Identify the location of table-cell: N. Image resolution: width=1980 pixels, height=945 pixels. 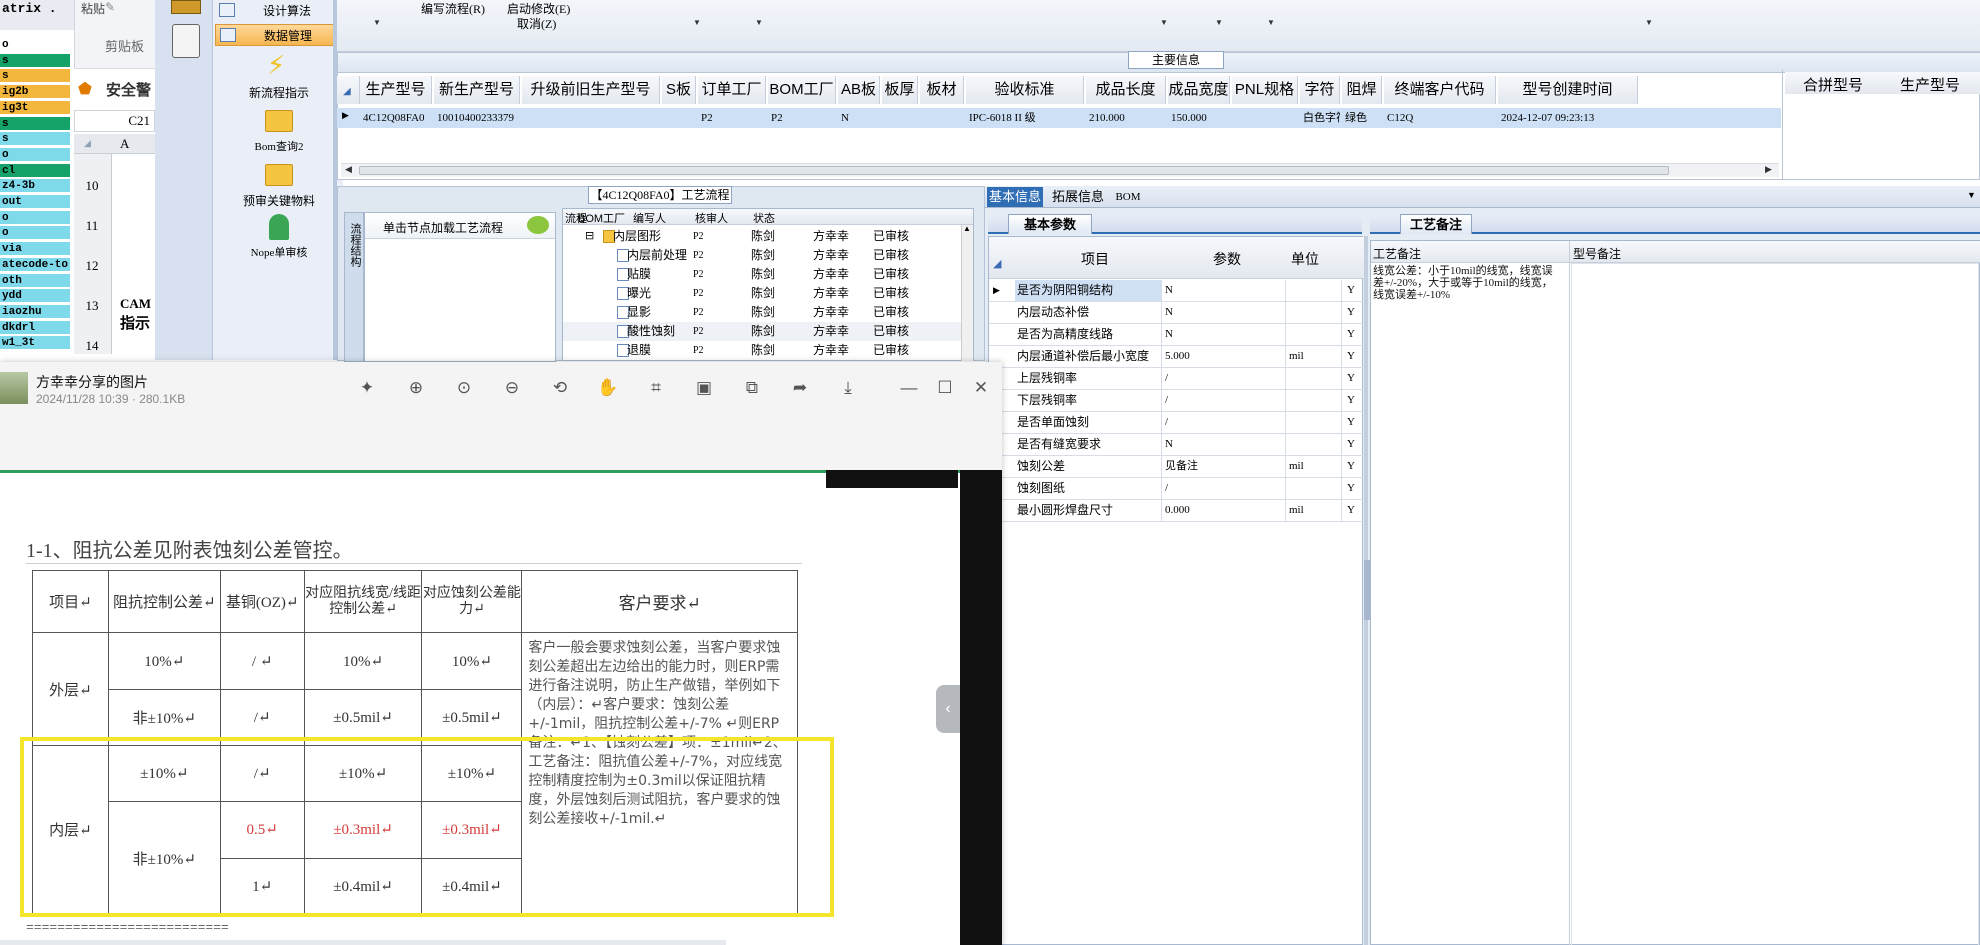
(860, 118).